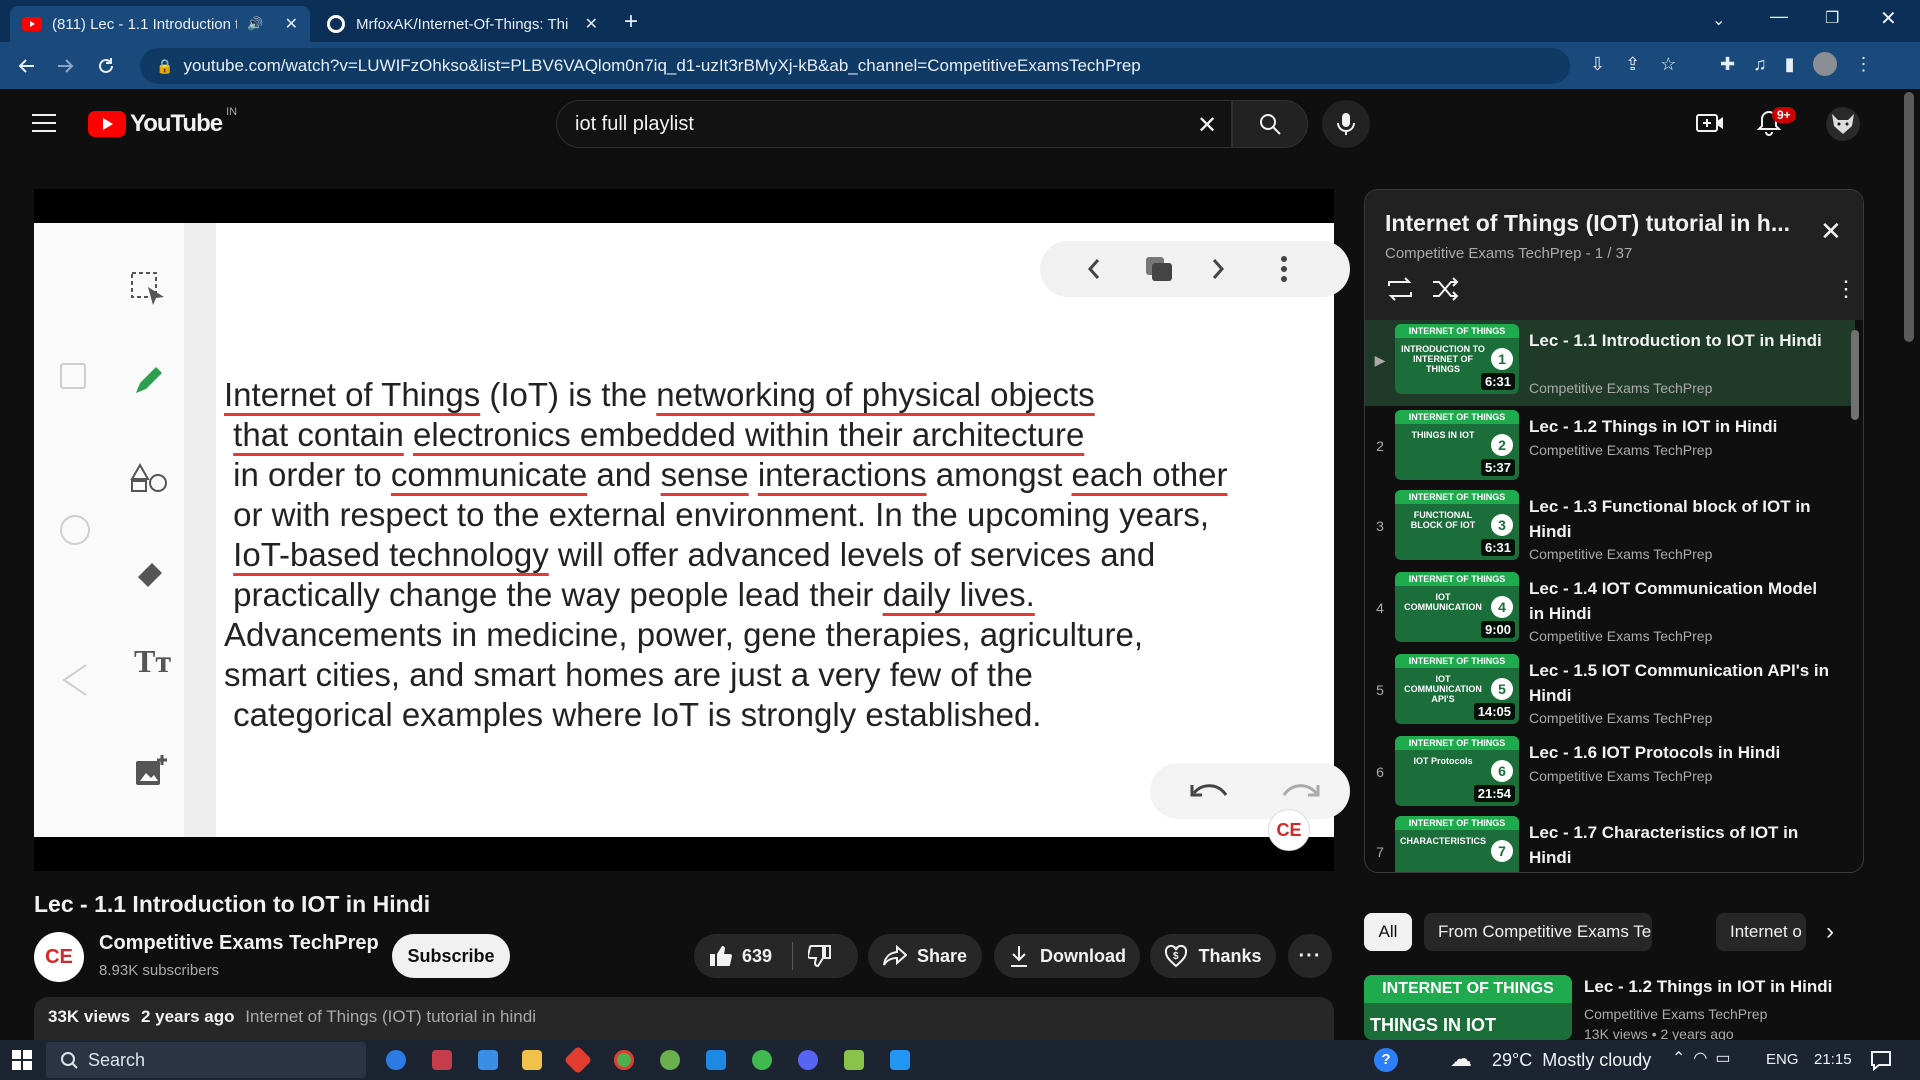 This screenshot has width=1920, height=1080. I want to click on recommendation-thumbnail: INTERNET OF THINGS THINGS IN IOT, so click(1468, 1007).